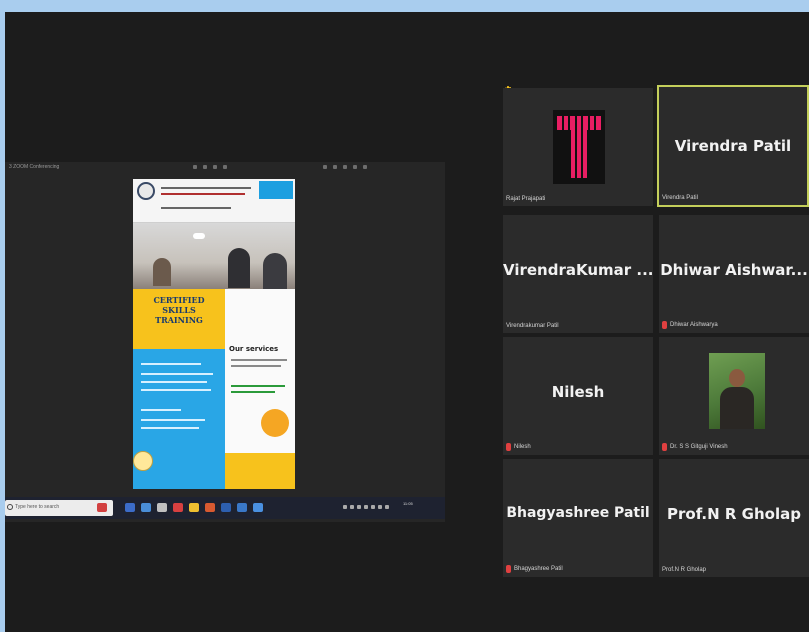  I want to click on poster-title-block: CERTIFIED SKILLS TRAINING, so click(179, 319).